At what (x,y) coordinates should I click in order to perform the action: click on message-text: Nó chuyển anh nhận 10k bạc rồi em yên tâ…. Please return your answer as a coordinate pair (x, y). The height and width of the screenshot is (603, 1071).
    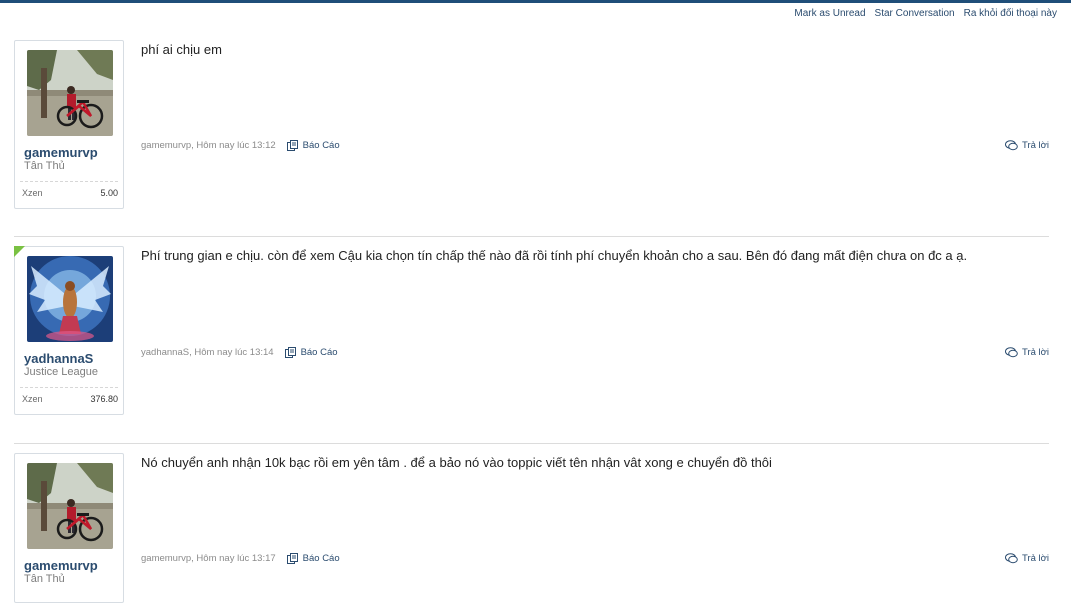
    Looking at the image, I should click on (456, 462).